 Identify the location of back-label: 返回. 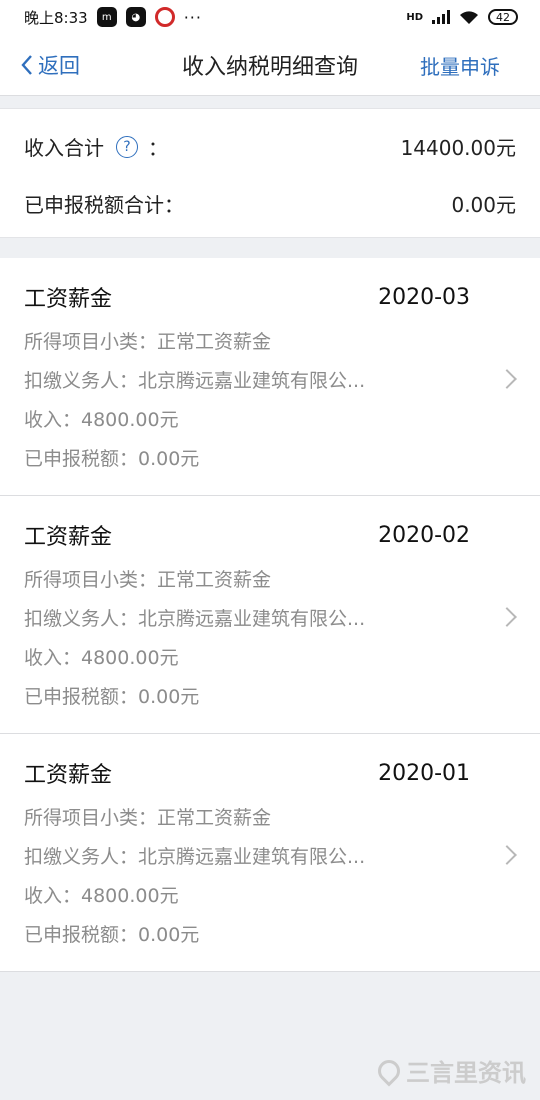
(59, 66).